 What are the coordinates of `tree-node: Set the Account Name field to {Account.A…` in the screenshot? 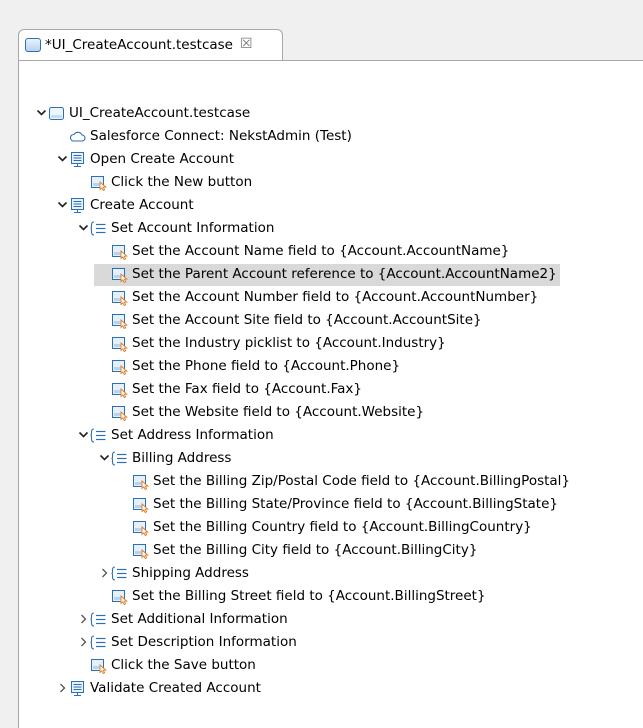 It's located at (303, 251).